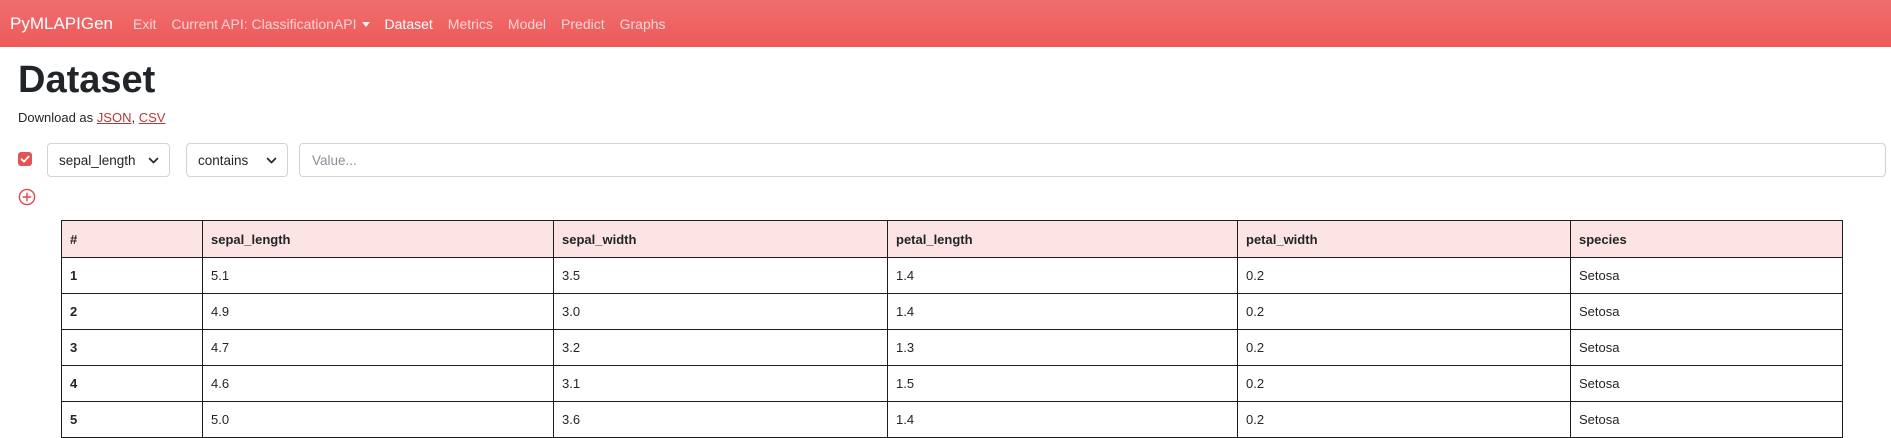 The image size is (1891, 438). What do you see at coordinates (720, 275) in the screenshot?
I see `table-cell: 3.5` at bounding box center [720, 275].